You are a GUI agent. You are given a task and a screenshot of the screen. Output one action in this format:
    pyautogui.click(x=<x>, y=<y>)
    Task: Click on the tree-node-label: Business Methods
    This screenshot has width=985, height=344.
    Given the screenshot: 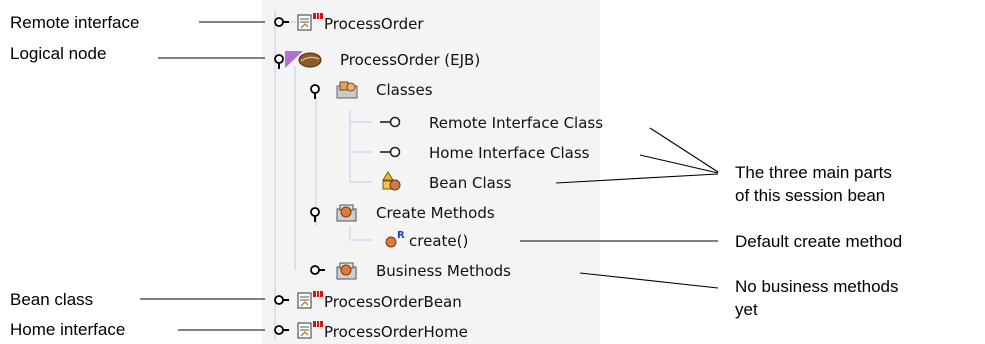 What is the action you would take?
    pyautogui.click(x=443, y=271)
    